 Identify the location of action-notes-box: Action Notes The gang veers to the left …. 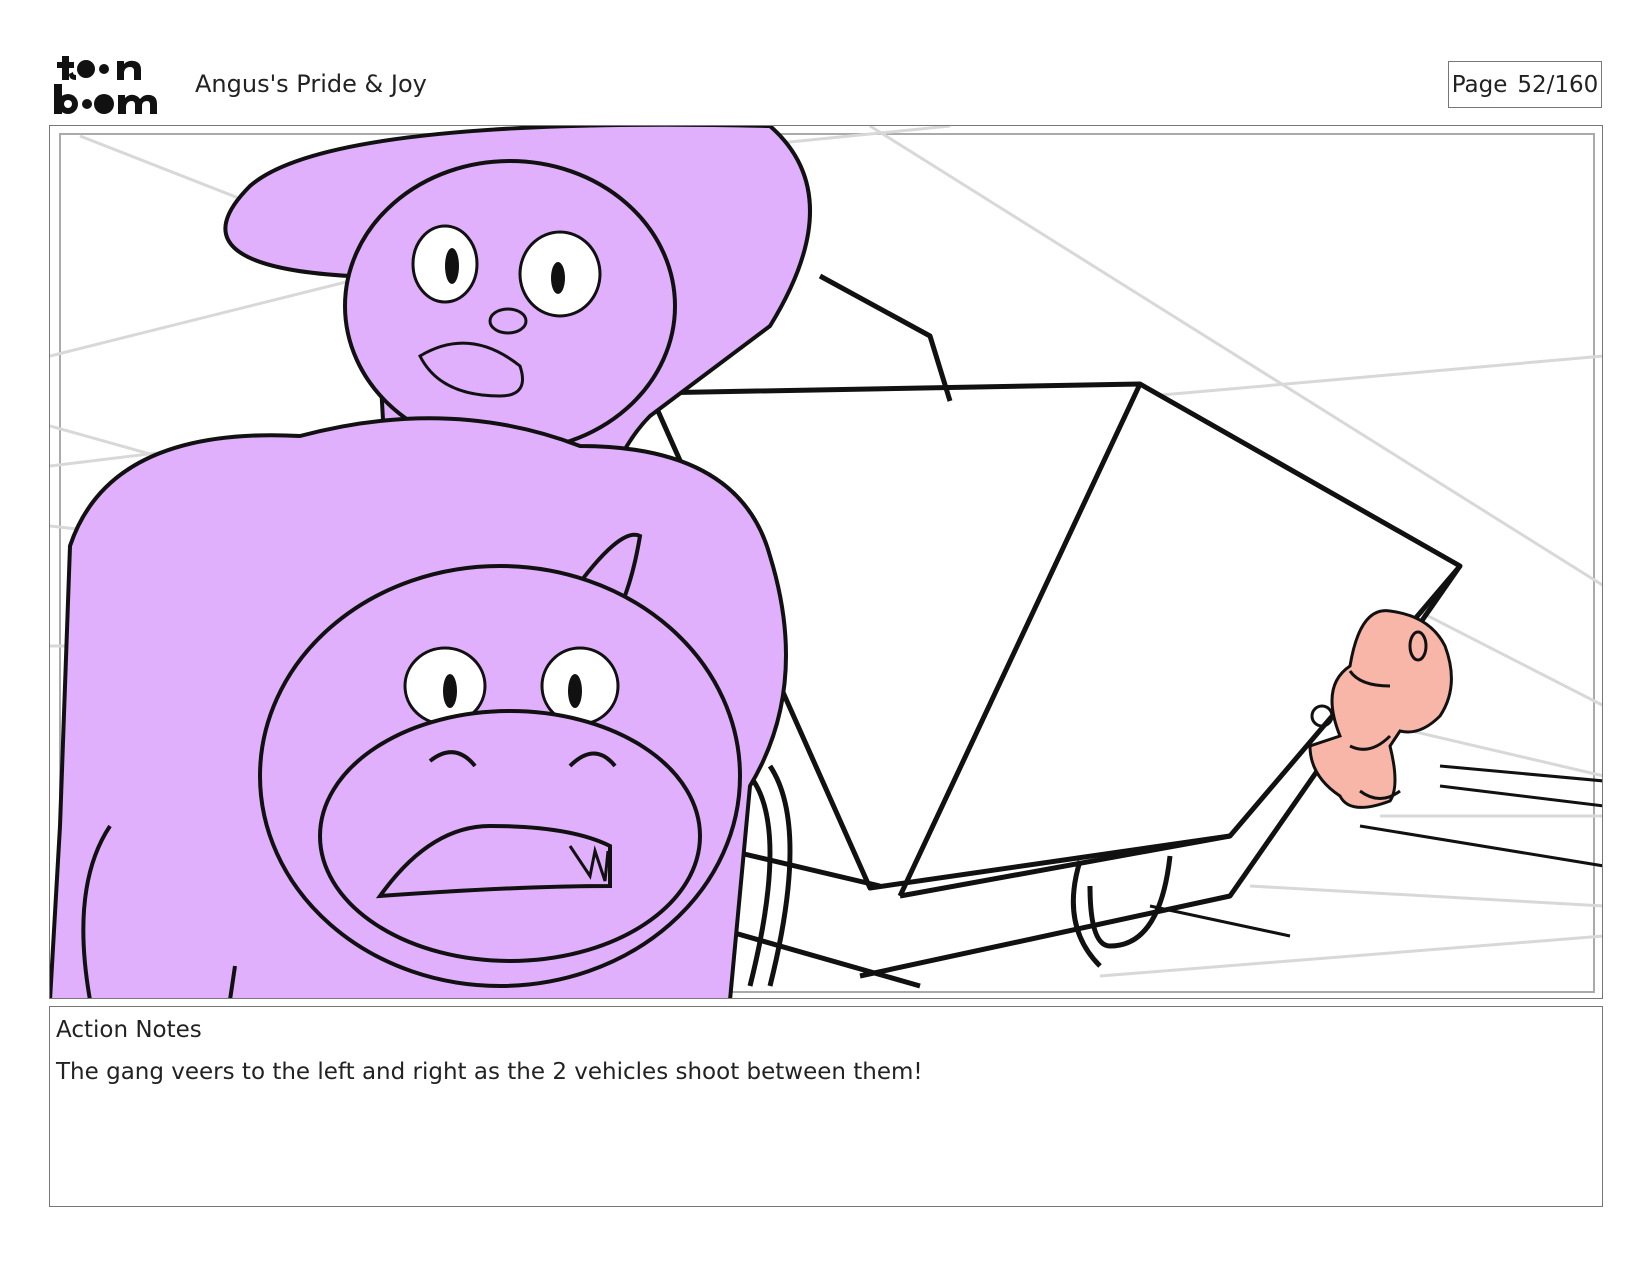
(826, 1106).